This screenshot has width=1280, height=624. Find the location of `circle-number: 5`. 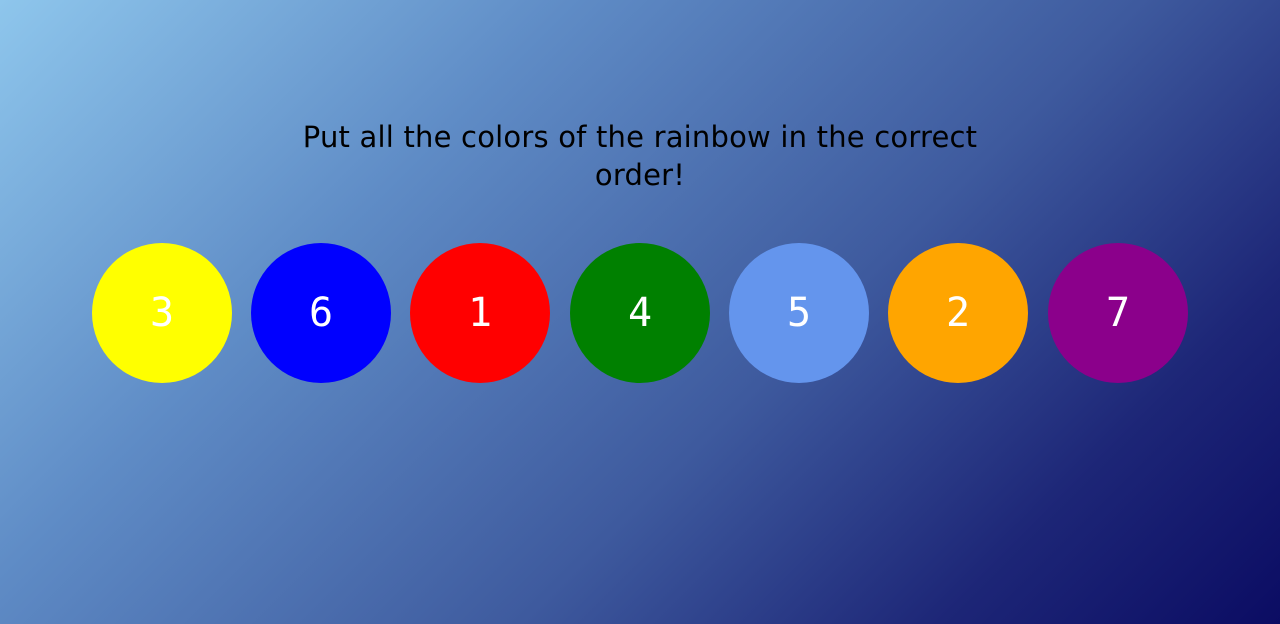

circle-number: 5 is located at coordinates (799, 313).